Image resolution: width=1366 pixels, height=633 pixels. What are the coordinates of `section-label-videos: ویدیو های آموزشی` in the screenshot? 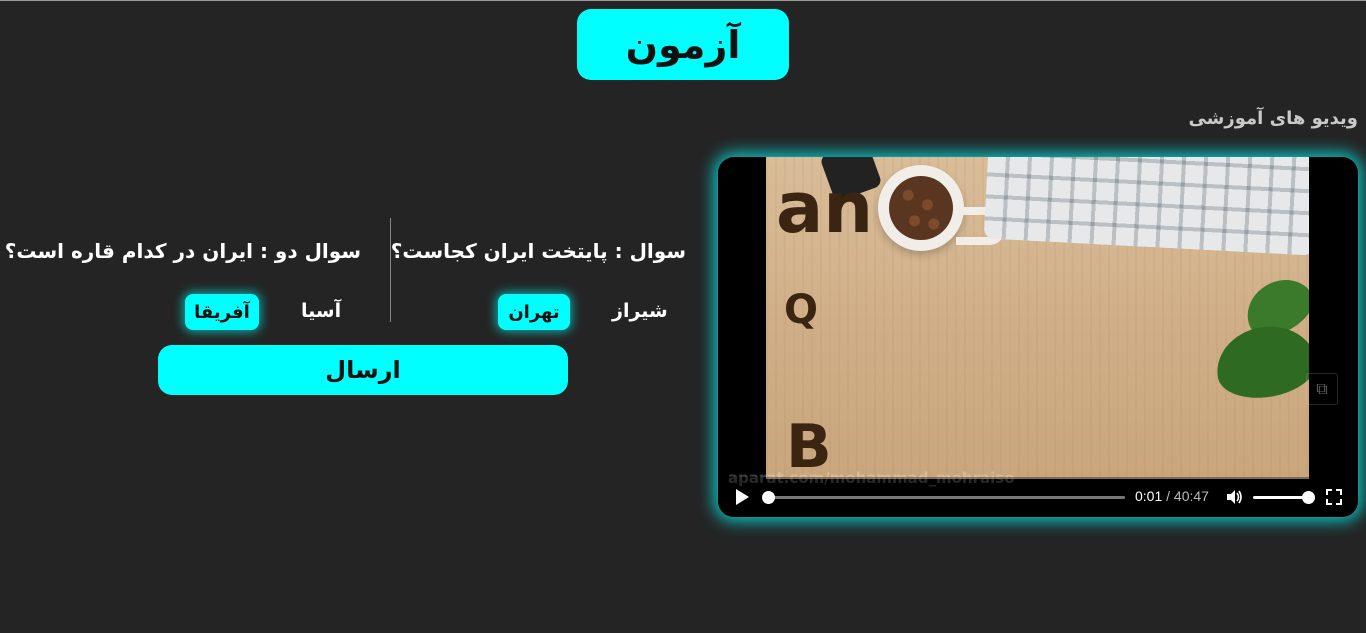 It's located at (1273, 118).